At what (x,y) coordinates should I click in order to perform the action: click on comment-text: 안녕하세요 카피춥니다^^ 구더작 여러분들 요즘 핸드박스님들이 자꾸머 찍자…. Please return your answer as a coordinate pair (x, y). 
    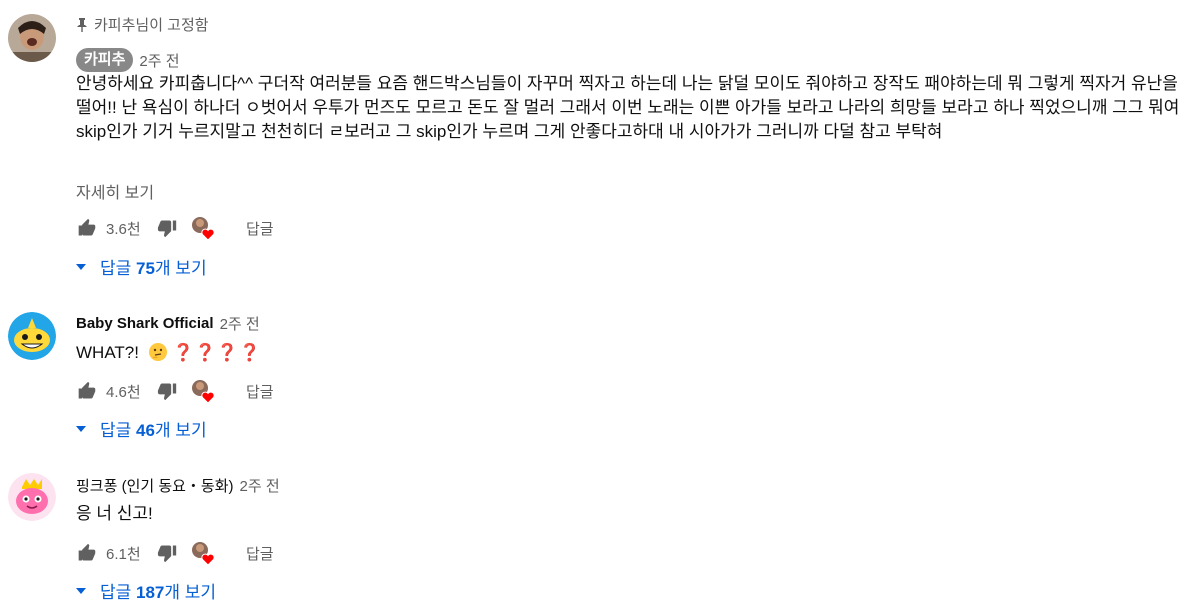
    Looking at the image, I should click on (628, 107).